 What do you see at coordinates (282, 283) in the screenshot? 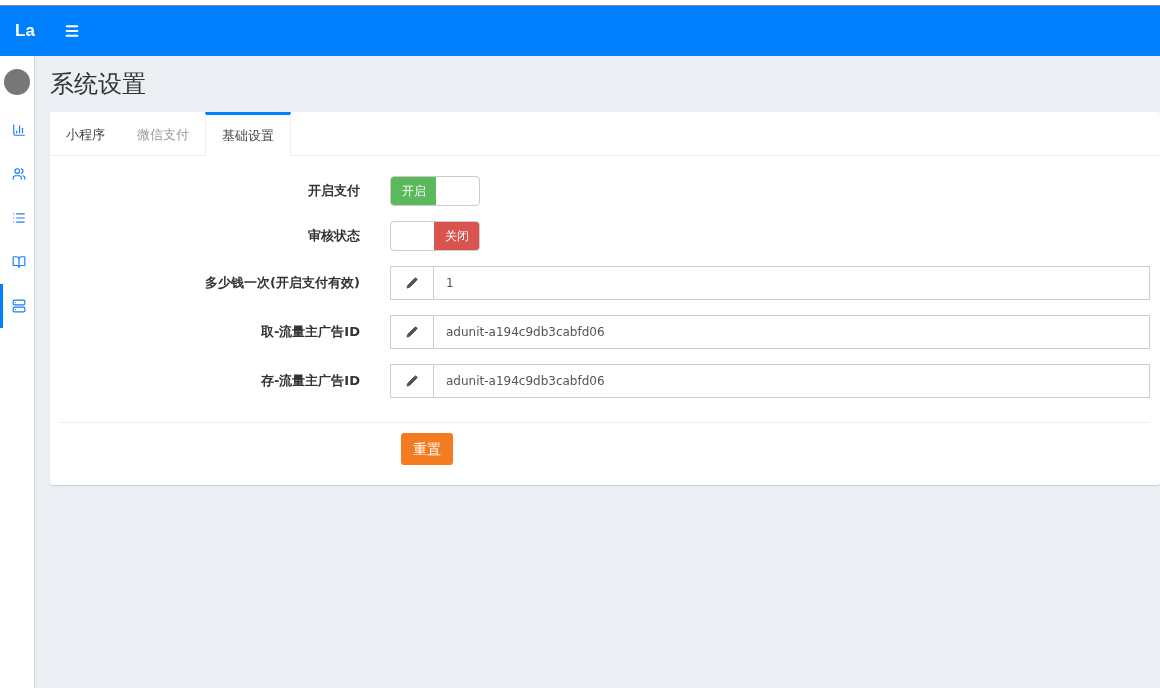
I see `field-label: 多少钱一次(开启支付有效)` at bounding box center [282, 283].